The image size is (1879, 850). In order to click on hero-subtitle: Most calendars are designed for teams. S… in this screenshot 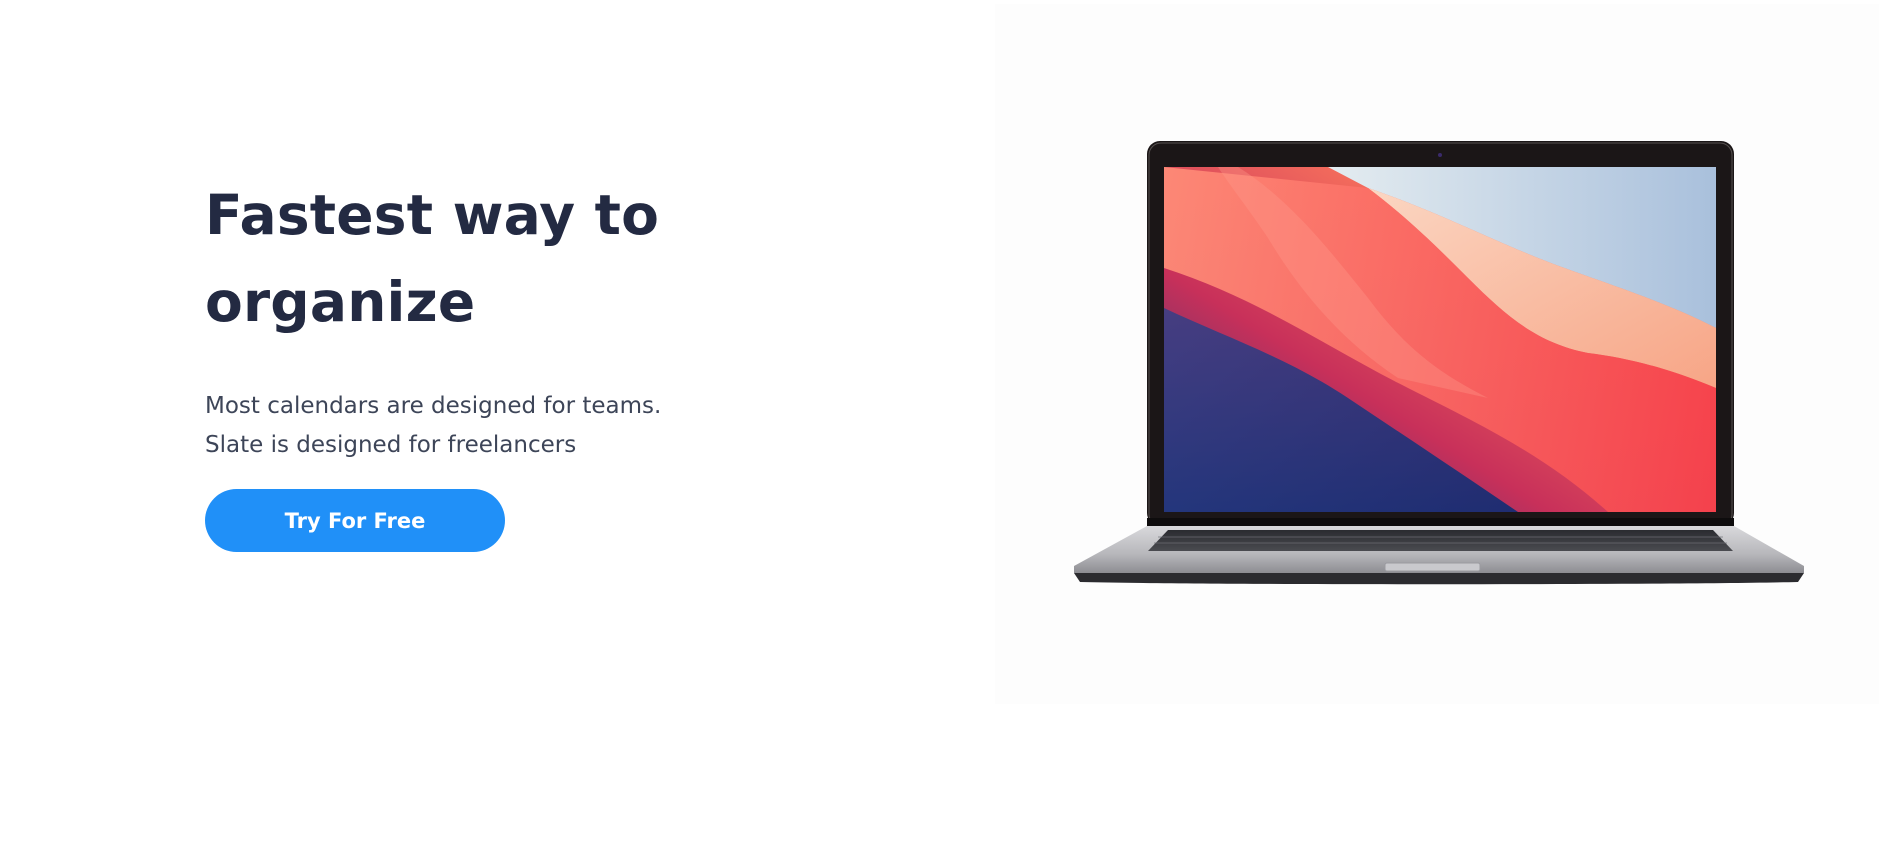, I will do `click(485, 426)`.